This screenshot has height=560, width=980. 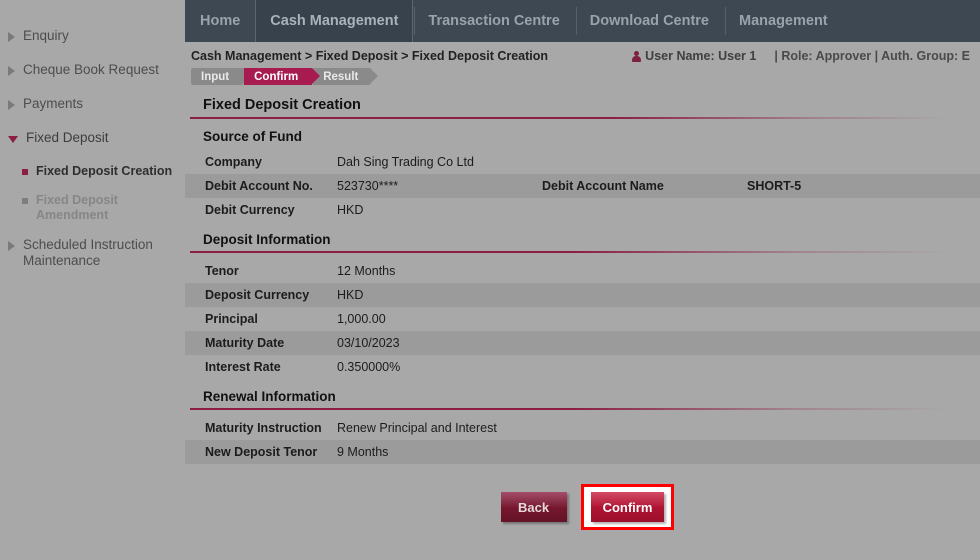 What do you see at coordinates (282, 105) in the screenshot?
I see `page-title: Fixed Deposit Creation` at bounding box center [282, 105].